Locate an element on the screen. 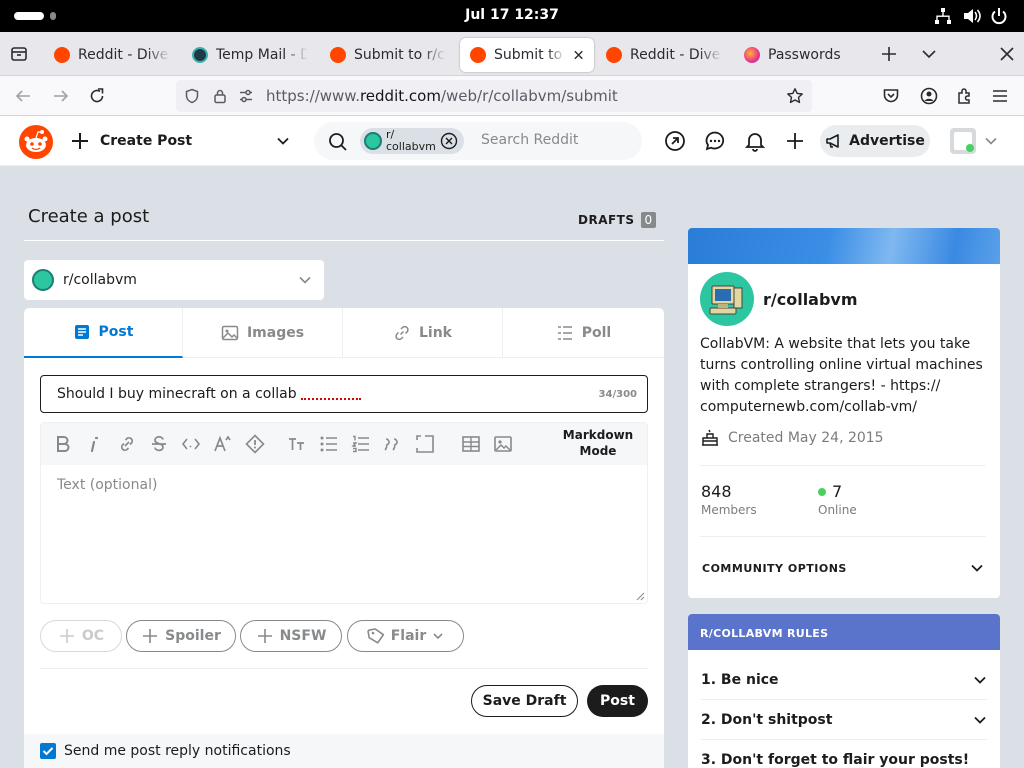 This screenshot has width=1024, height=768. post-submit-button: Post is located at coordinates (617, 701).